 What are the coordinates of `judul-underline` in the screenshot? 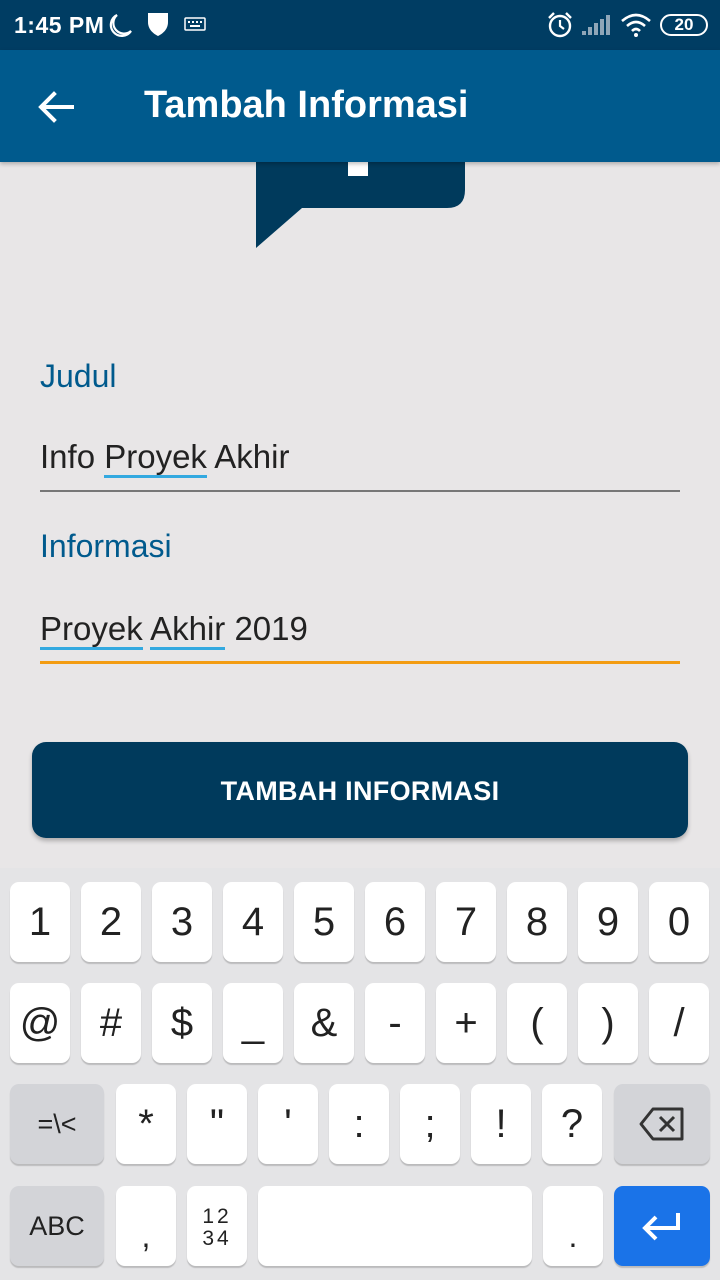 It's located at (360, 491).